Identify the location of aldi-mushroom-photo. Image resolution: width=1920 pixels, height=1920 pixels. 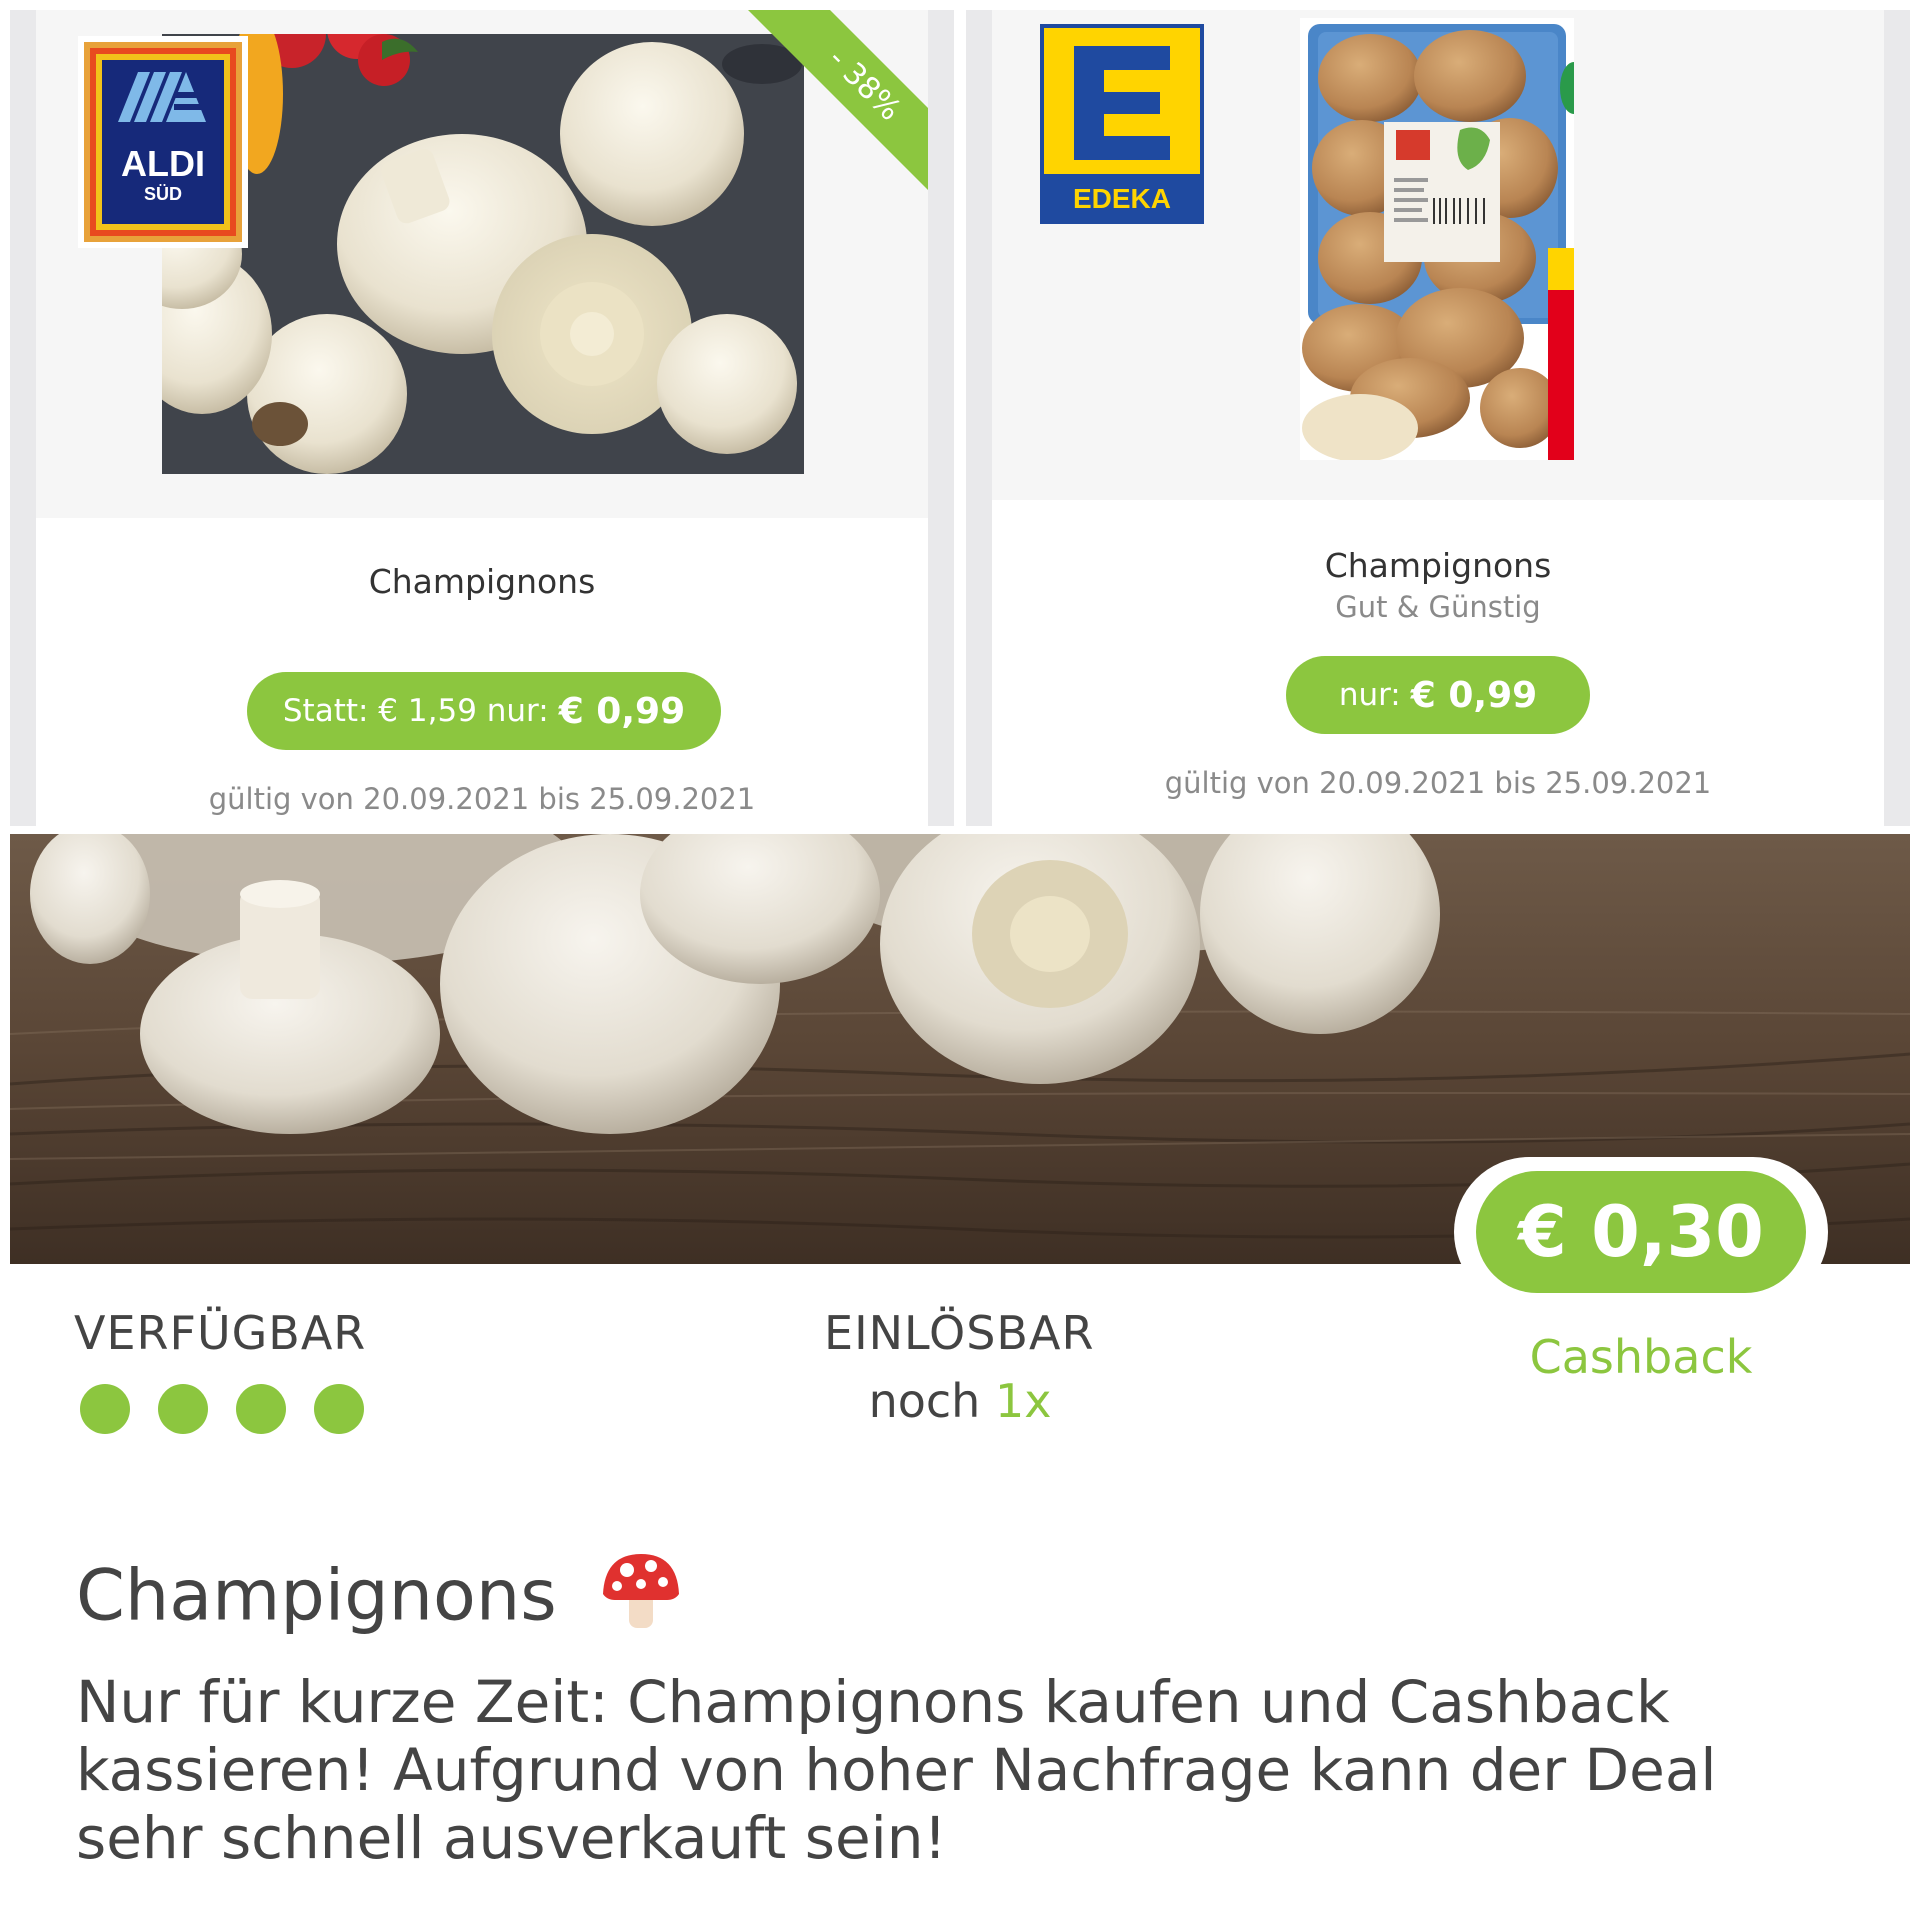
(483, 254).